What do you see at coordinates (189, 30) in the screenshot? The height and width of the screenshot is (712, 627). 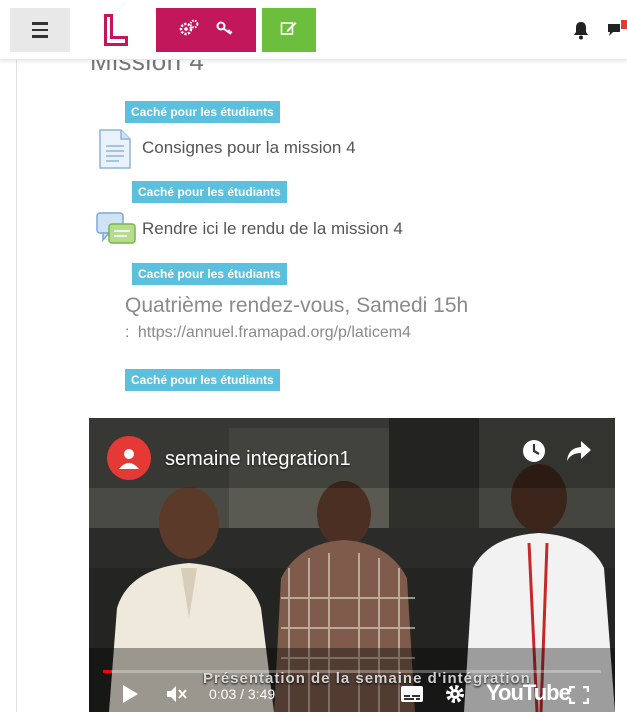 I see `cogs-icon` at bounding box center [189, 30].